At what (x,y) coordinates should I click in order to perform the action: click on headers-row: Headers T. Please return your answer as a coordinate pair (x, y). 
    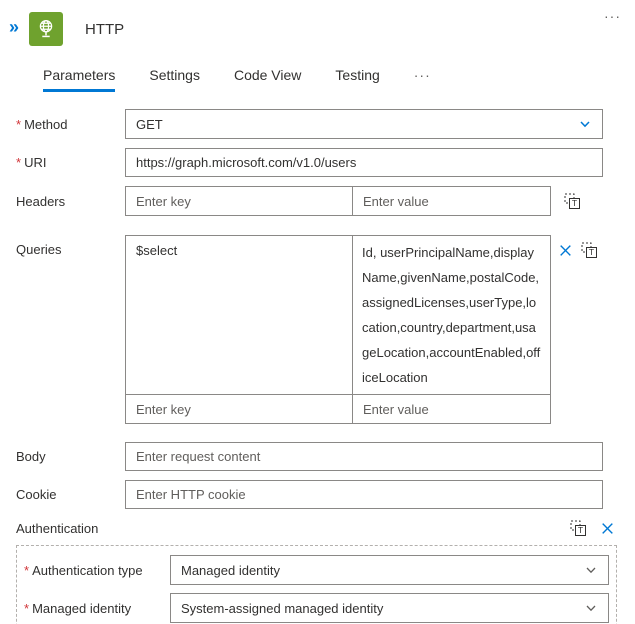
    Looking at the image, I should click on (317, 201).